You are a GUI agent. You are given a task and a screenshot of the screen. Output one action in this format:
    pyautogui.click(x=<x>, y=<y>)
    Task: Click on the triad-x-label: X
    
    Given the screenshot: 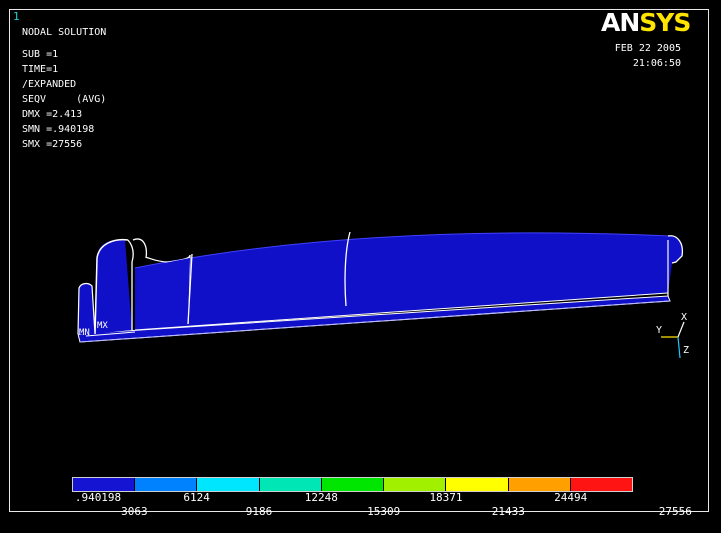 What is the action you would take?
    pyautogui.click(x=684, y=317)
    